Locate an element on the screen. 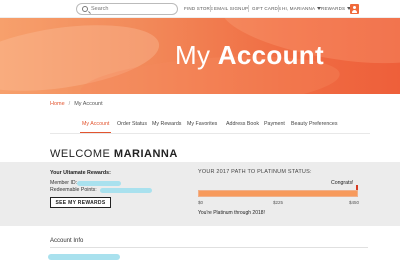 The width and height of the screenshot is (400, 263). breadcrumb-home-link: Home is located at coordinates (57, 104).